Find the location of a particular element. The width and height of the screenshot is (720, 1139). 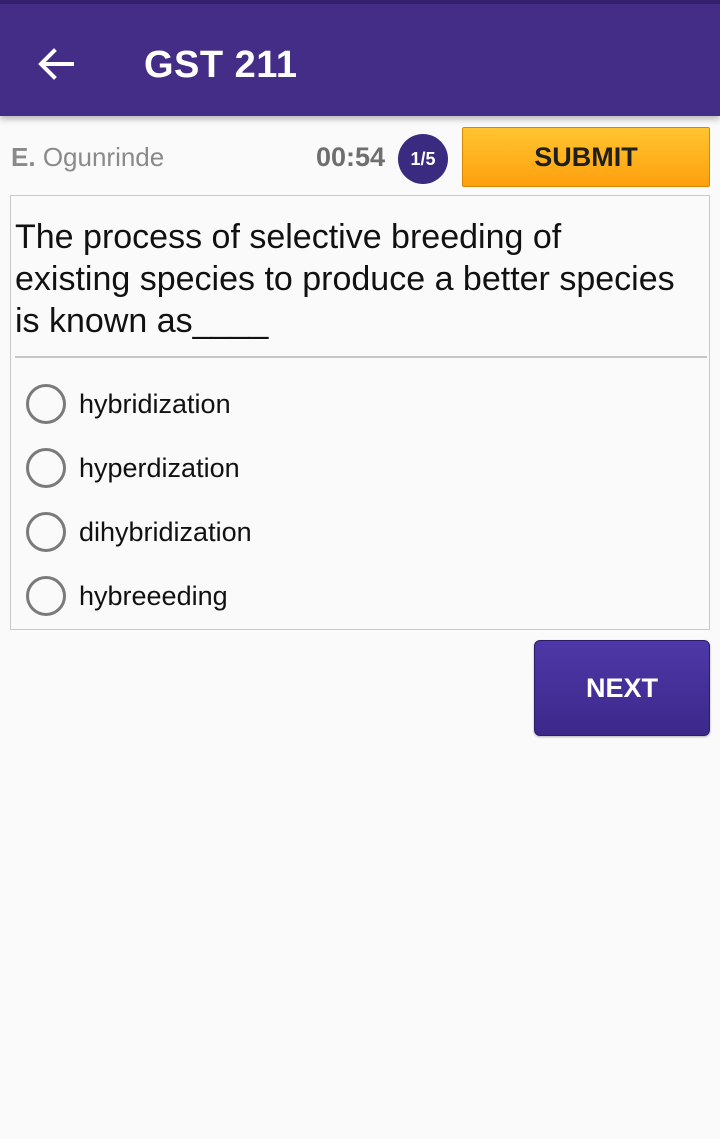

student-surname: Ogunrinde is located at coordinates (103, 157).